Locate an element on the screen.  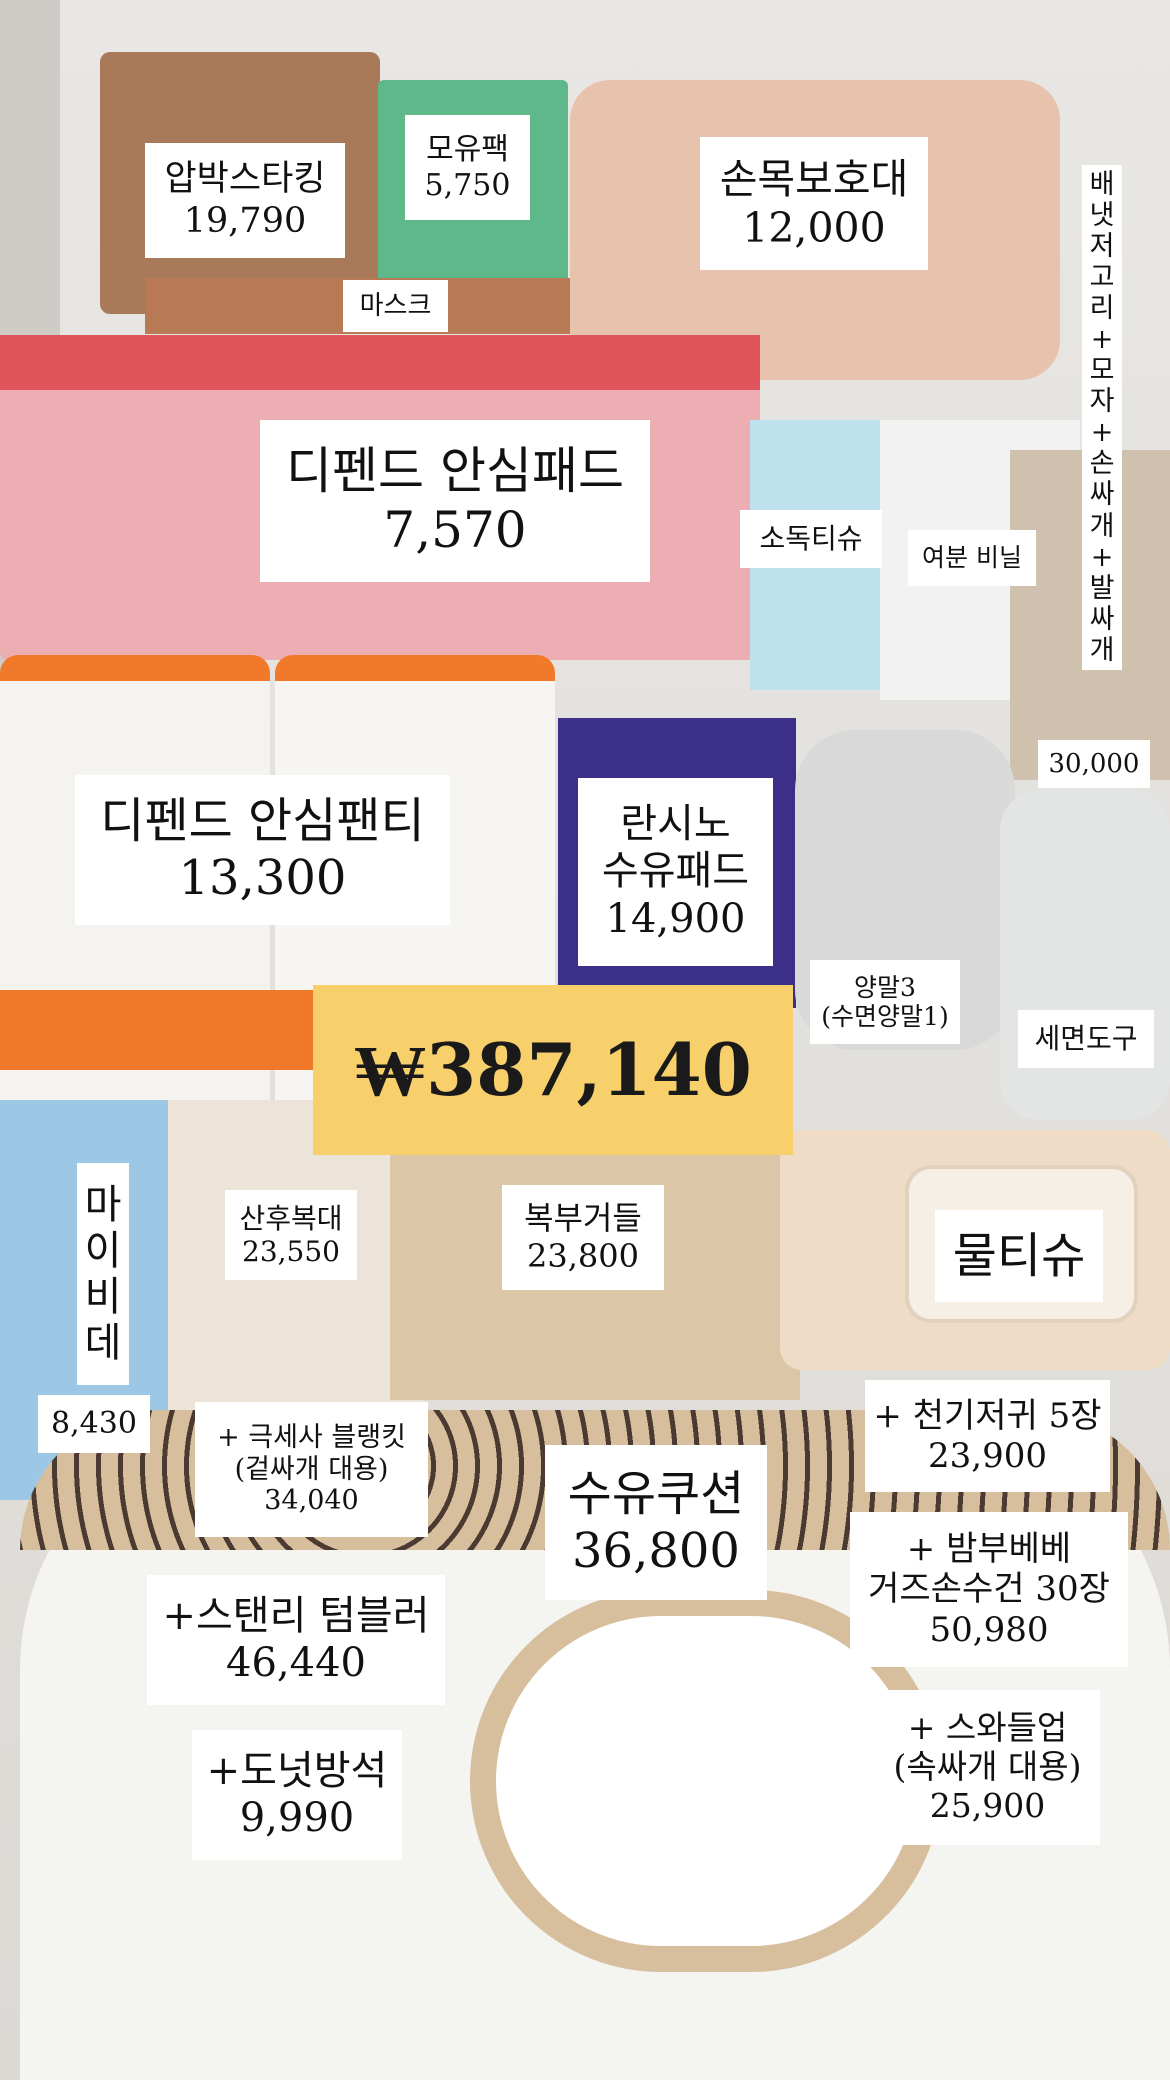
label-depend-panty: 디펜드 안심팬티 13,300 is located at coordinates (262, 850).